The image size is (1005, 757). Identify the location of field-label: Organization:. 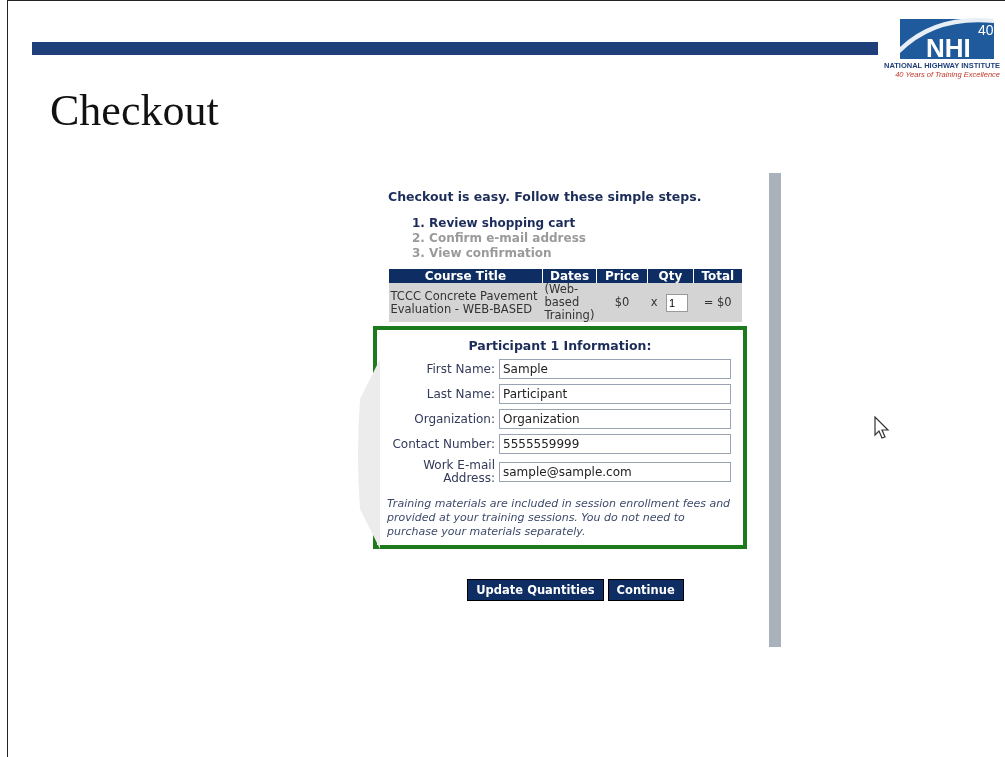
(454, 419).